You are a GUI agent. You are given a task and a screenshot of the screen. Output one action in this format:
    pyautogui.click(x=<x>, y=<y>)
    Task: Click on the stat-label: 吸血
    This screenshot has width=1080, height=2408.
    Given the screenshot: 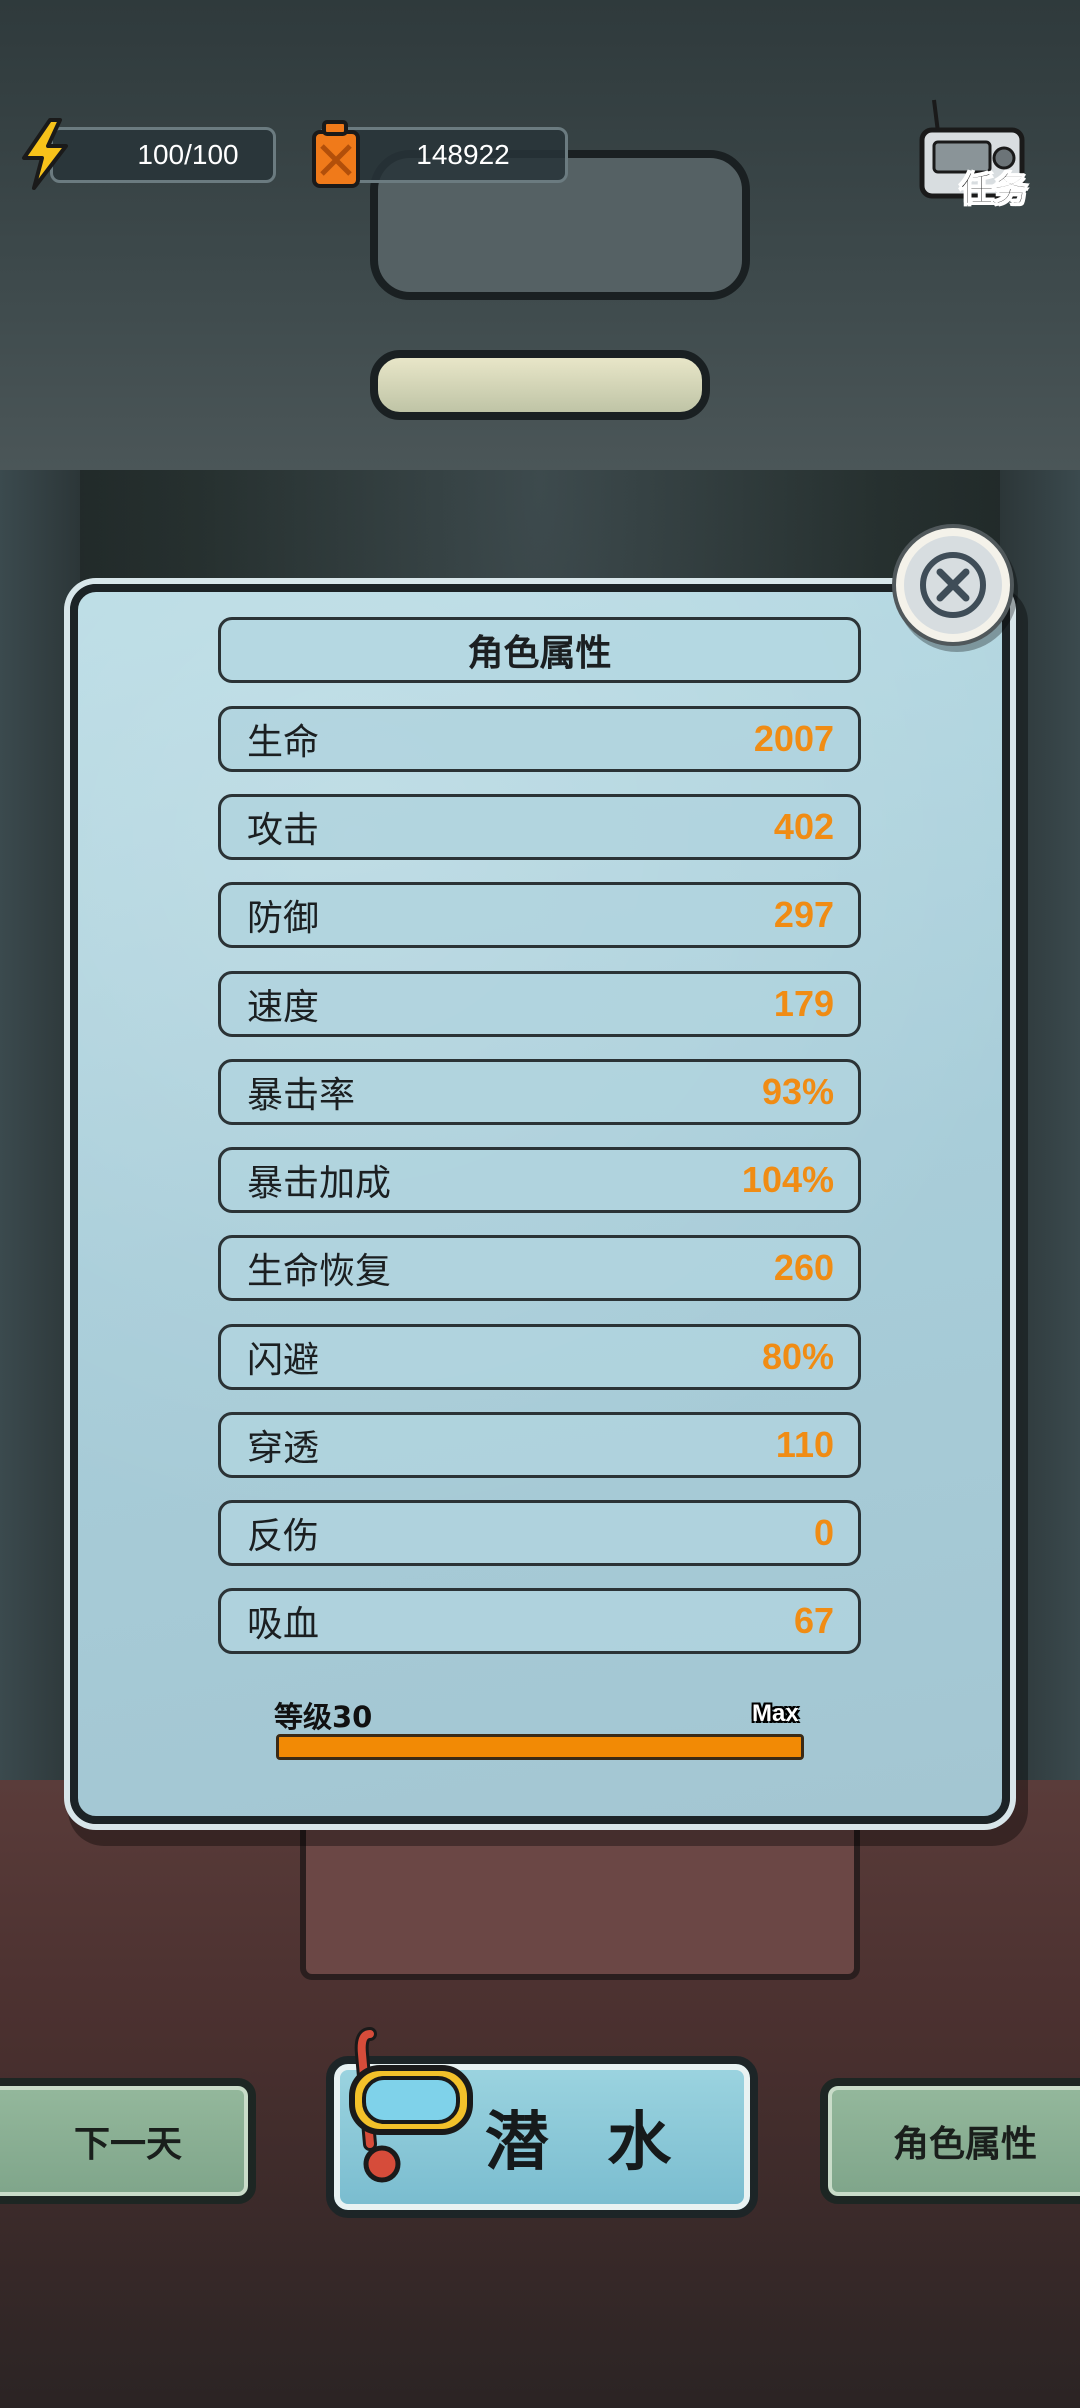 What is the action you would take?
    pyautogui.click(x=283, y=1624)
    